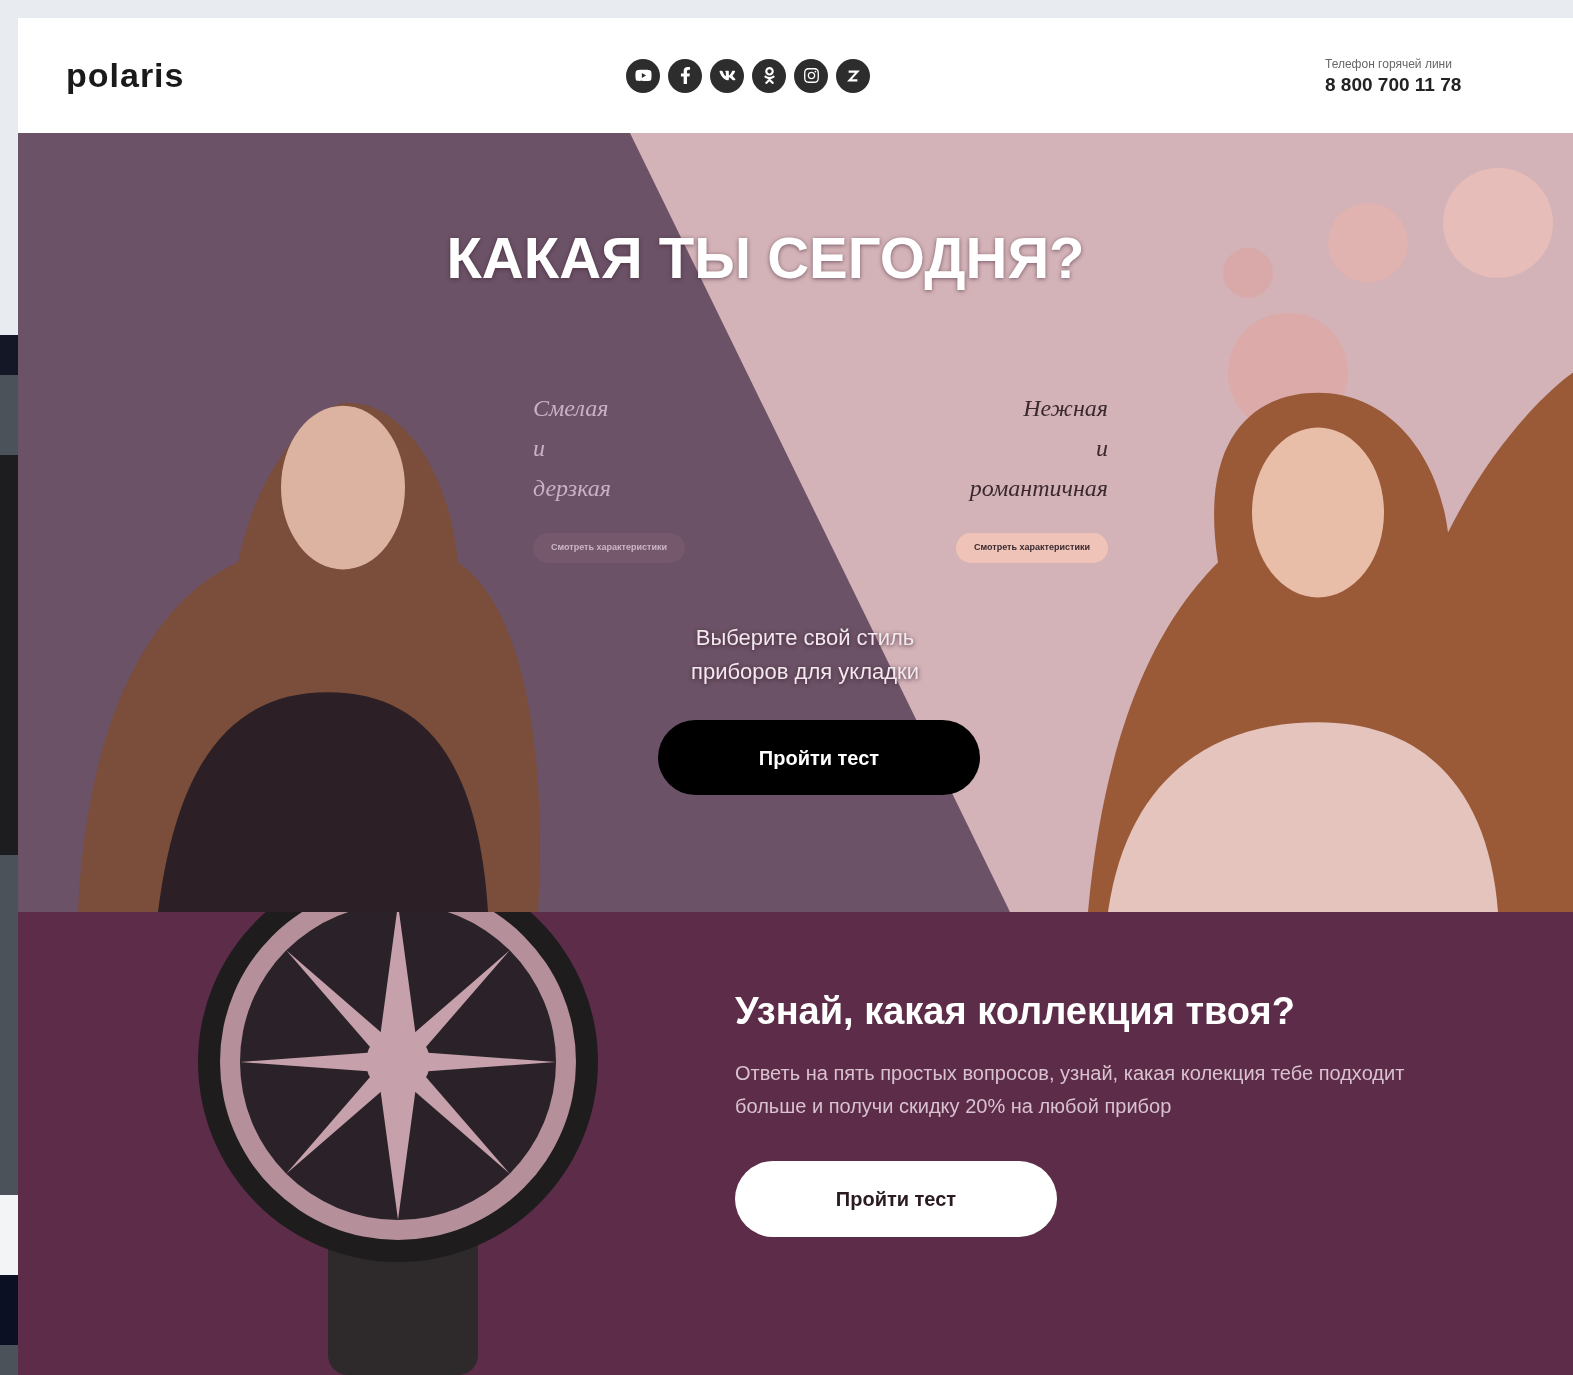 Image resolution: width=1573 pixels, height=1375 pixels. I want to click on logo: polaris, so click(346, 75).